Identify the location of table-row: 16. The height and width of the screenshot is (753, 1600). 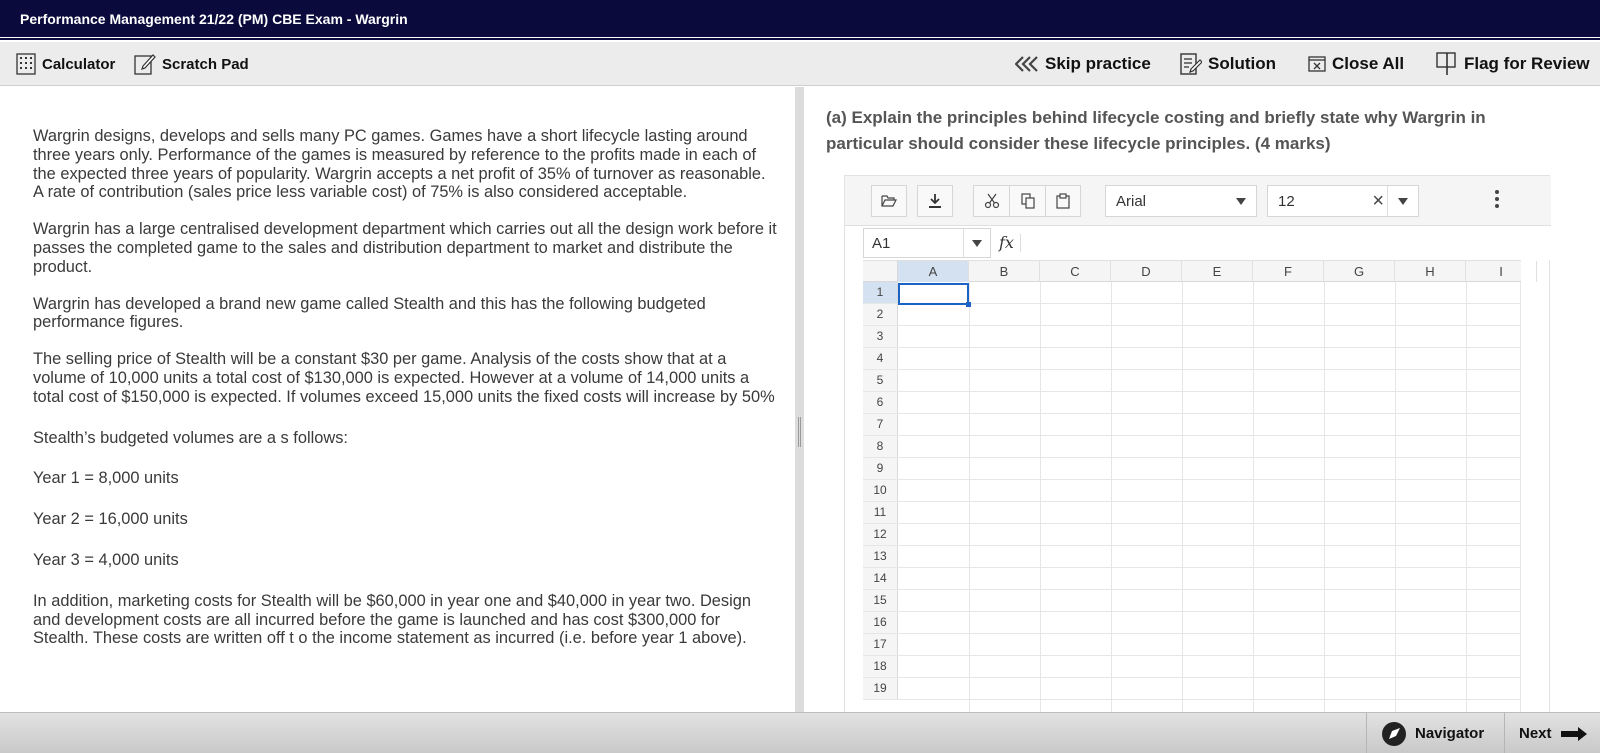
(1192, 623).